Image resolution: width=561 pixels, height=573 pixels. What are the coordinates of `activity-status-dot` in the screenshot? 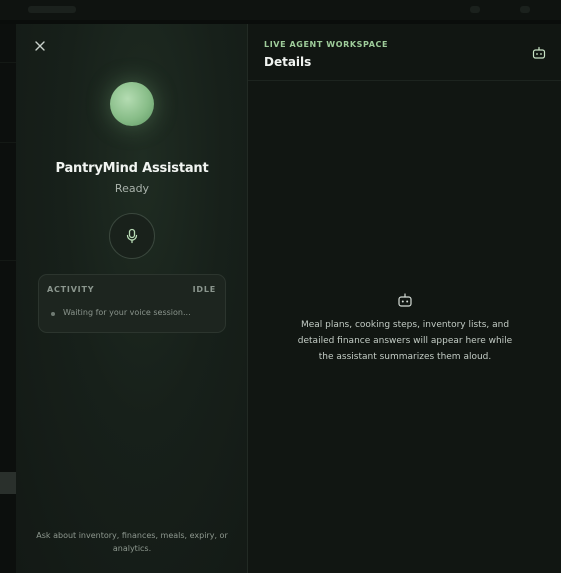 It's located at (53, 314).